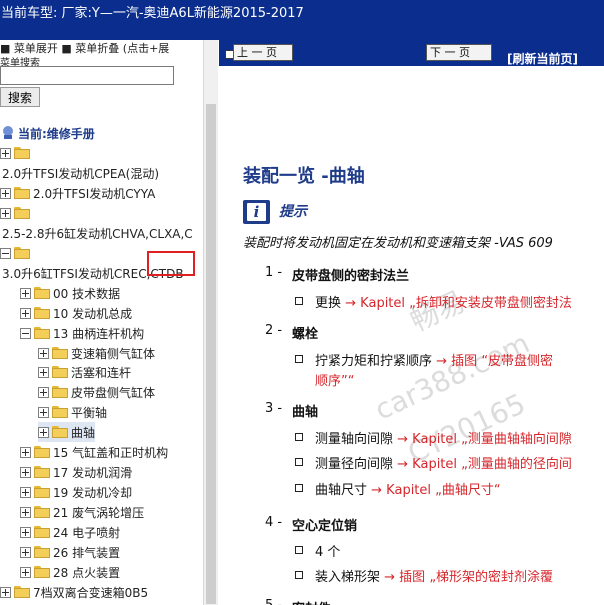 The image size is (604, 605). I want to click on tree-item-label: 17 发动机润滑, so click(93, 472).